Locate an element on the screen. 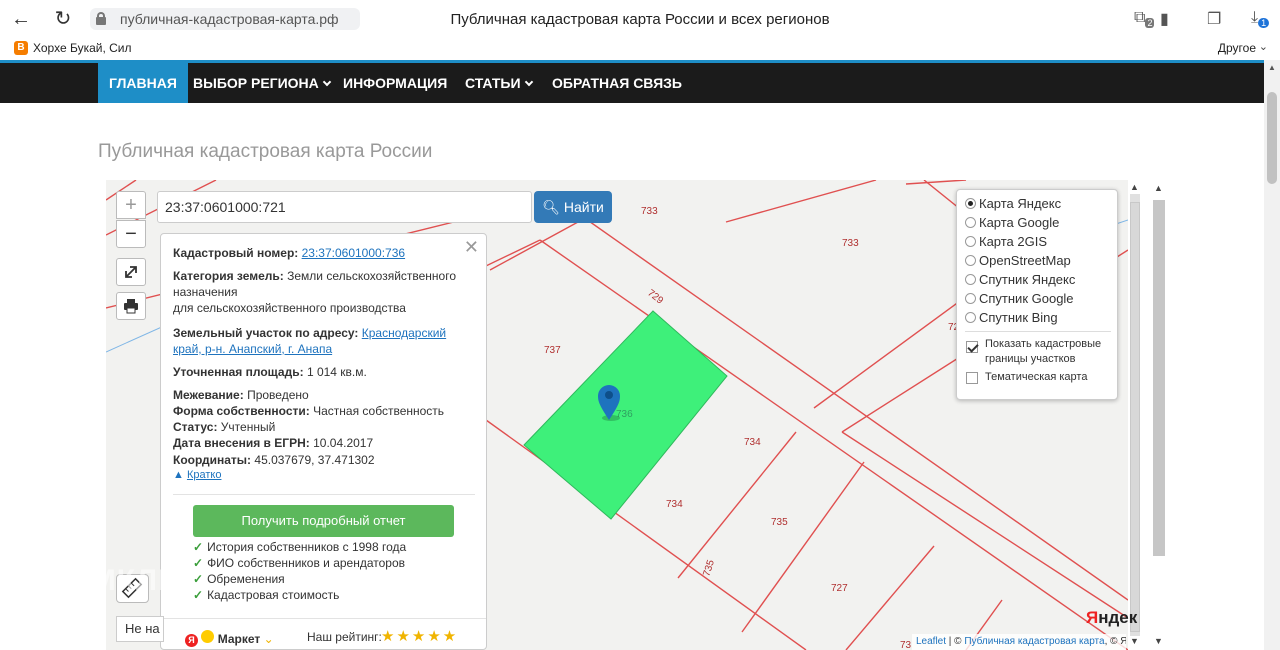  category-value-2: для сельскохозяйственного производства is located at coordinates (289, 308).